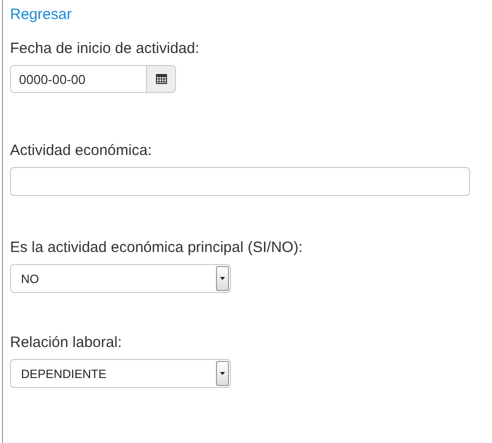 Image resolution: width=492 pixels, height=443 pixels. Describe the element at coordinates (120, 278) in the screenshot. I see `dropdown: NO` at that location.